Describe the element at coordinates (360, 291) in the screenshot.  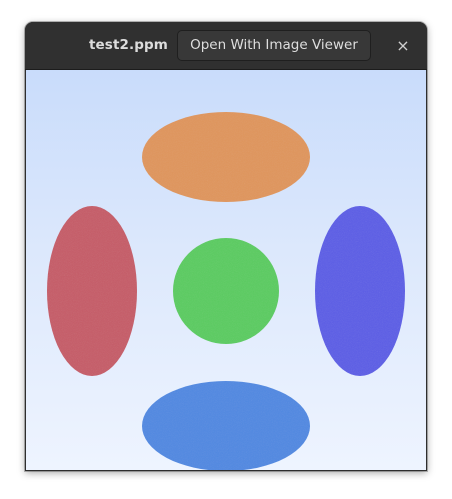
I see `right-ellipse` at that location.